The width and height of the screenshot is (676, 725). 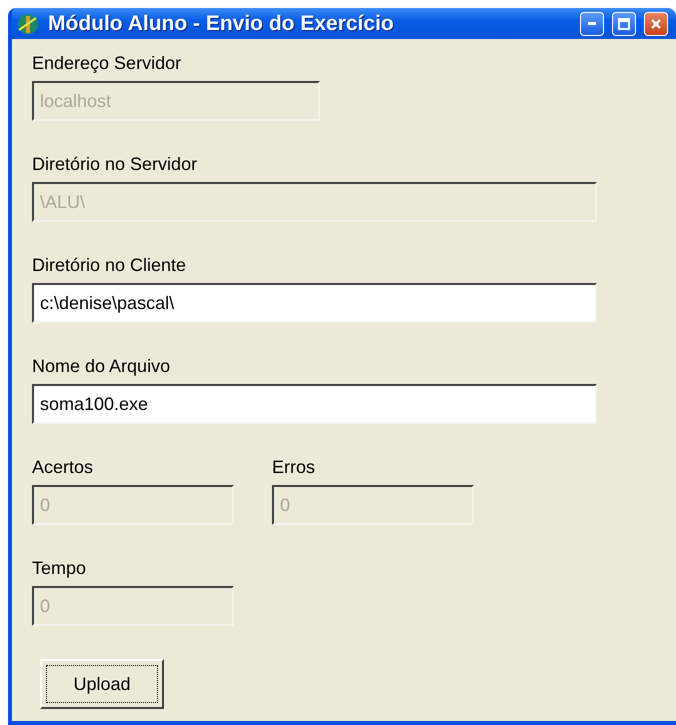 I want to click on minimize-icon, so click(x=592, y=23).